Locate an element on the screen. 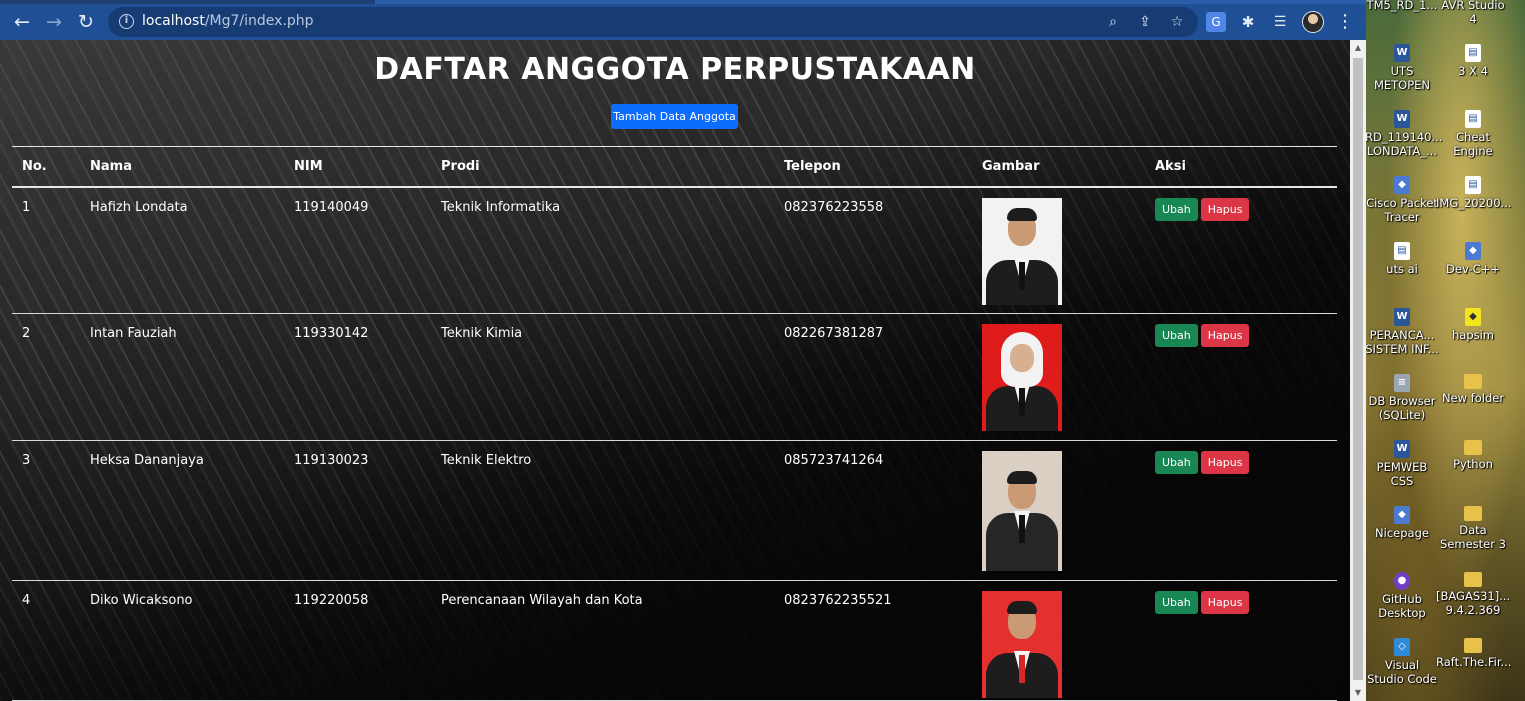  col-no: No. is located at coordinates (34, 166).